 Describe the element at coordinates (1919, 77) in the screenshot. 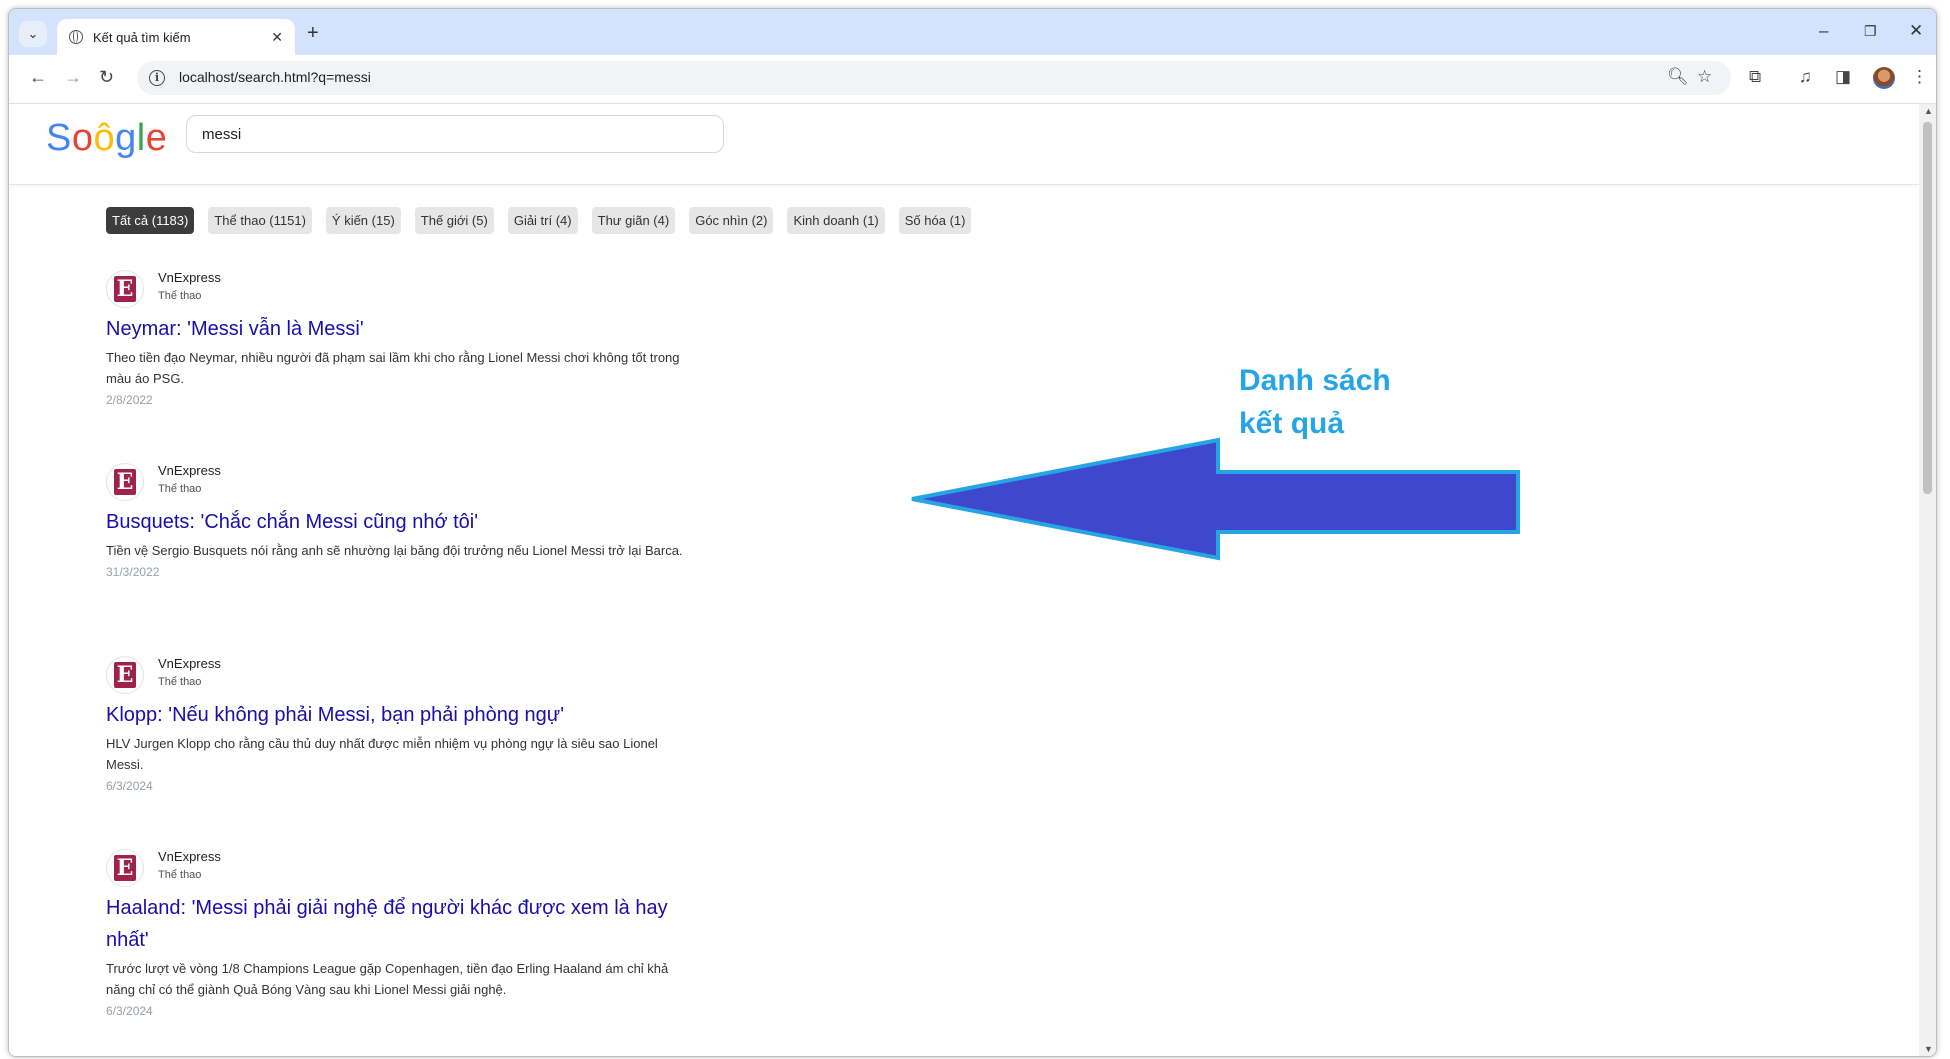

I see `menu-kebab-icon: ⋮` at that location.